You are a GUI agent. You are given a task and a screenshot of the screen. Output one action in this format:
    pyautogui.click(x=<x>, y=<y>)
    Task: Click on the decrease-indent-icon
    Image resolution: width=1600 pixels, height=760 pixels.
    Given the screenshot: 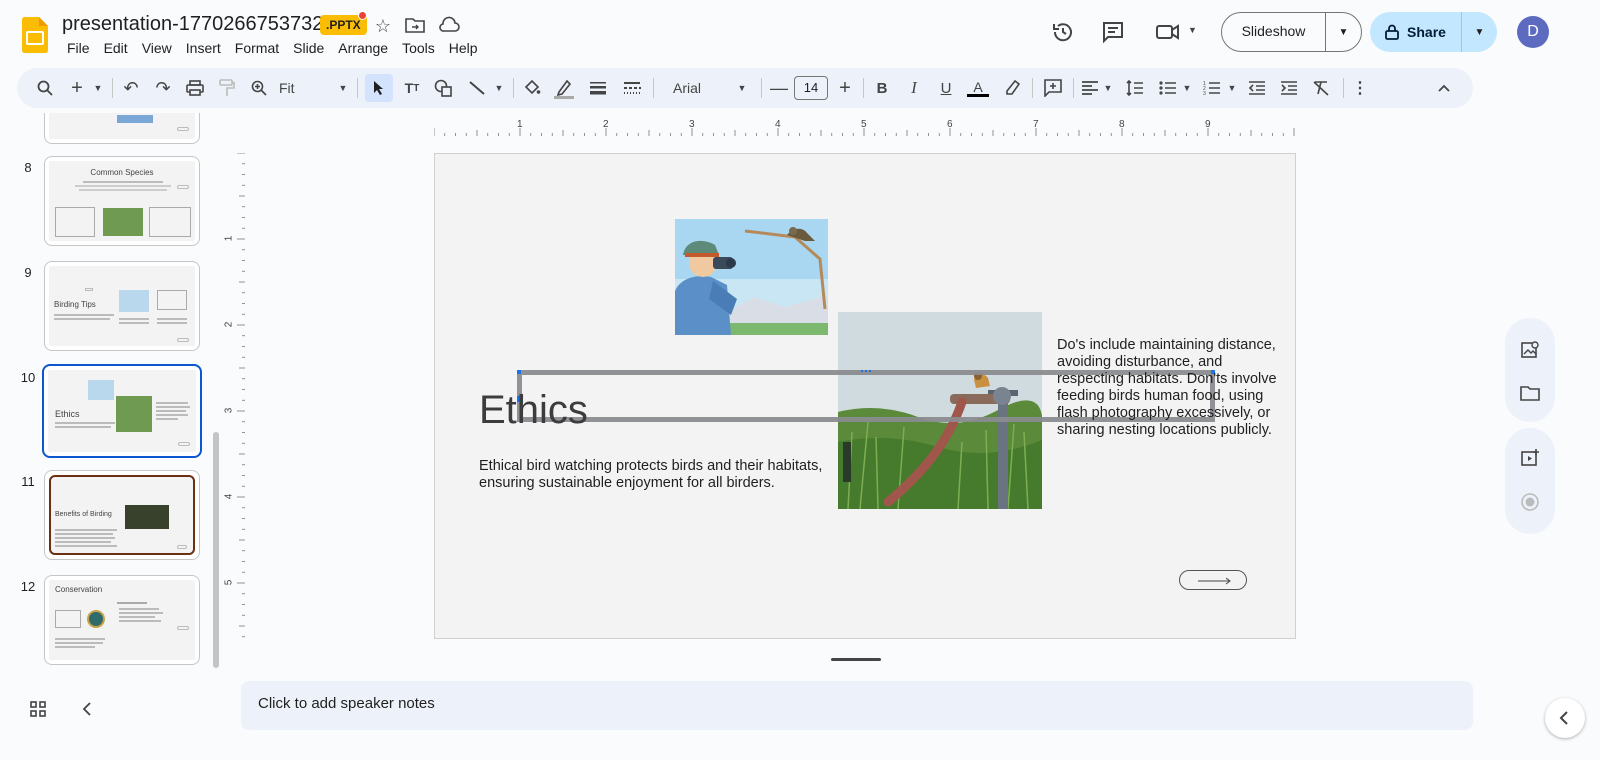 What is the action you would take?
    pyautogui.click(x=1257, y=88)
    